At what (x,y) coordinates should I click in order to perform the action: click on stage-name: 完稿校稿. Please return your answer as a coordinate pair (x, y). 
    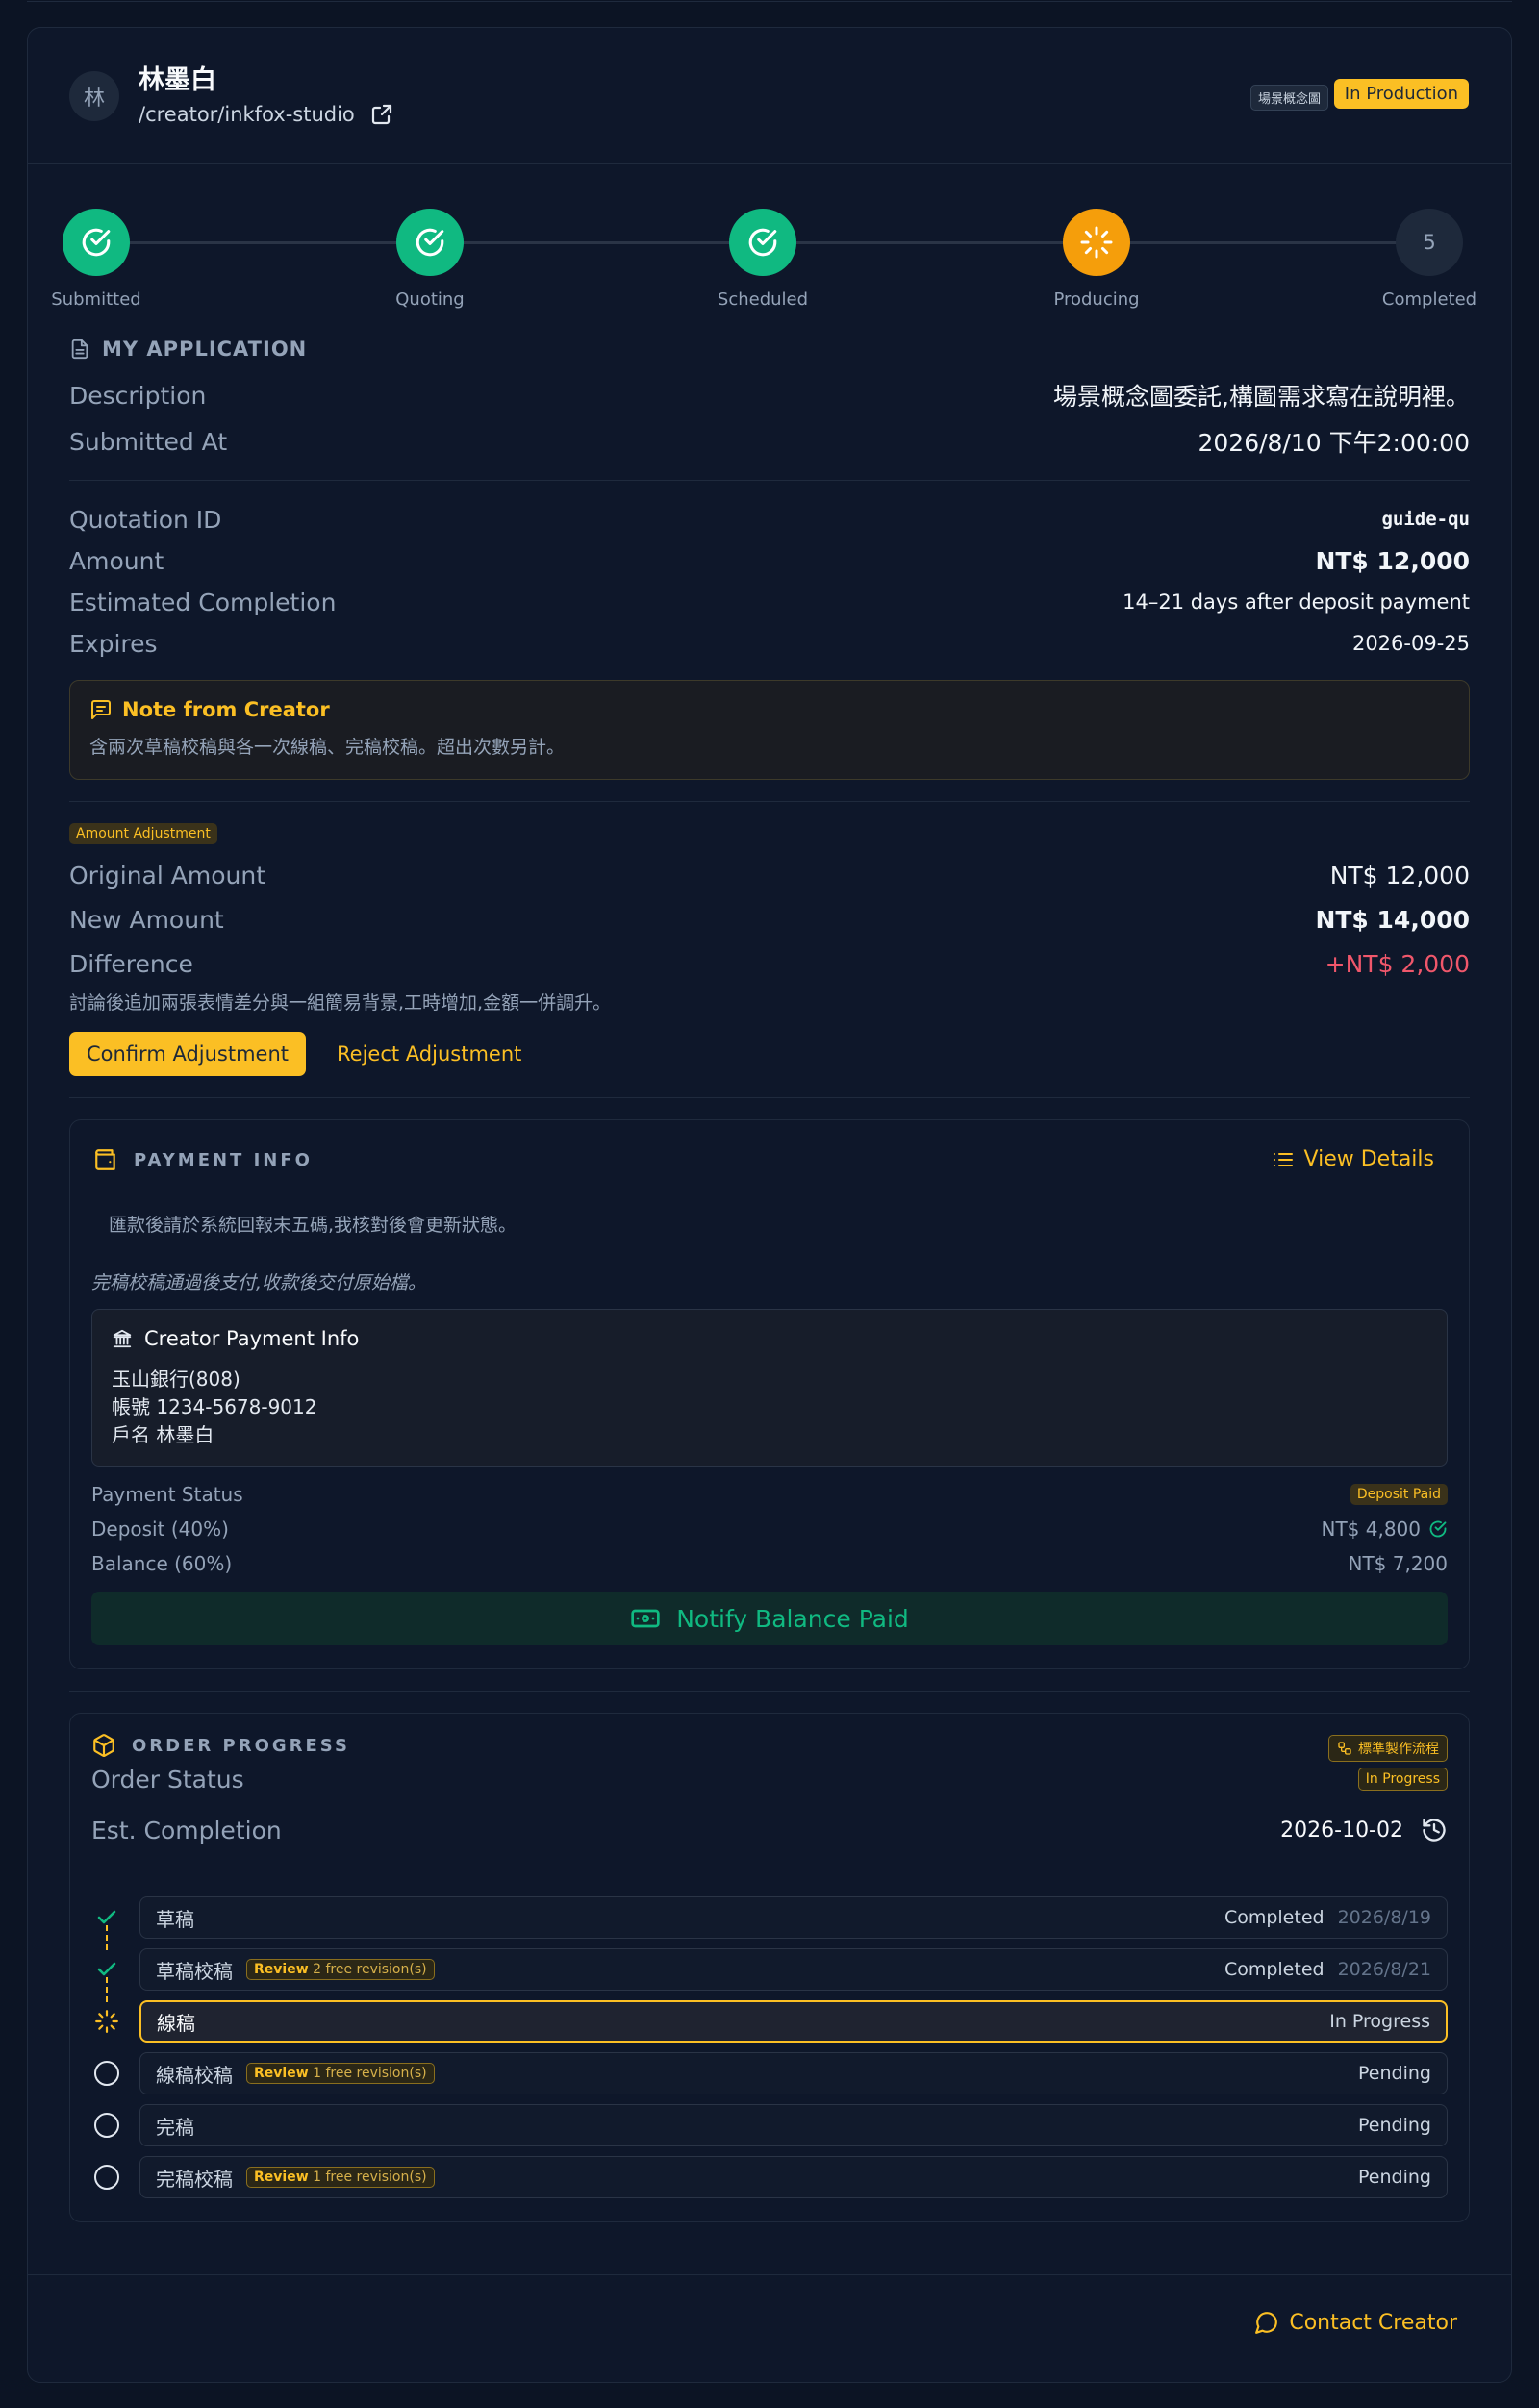
    Looking at the image, I should click on (194, 2179).